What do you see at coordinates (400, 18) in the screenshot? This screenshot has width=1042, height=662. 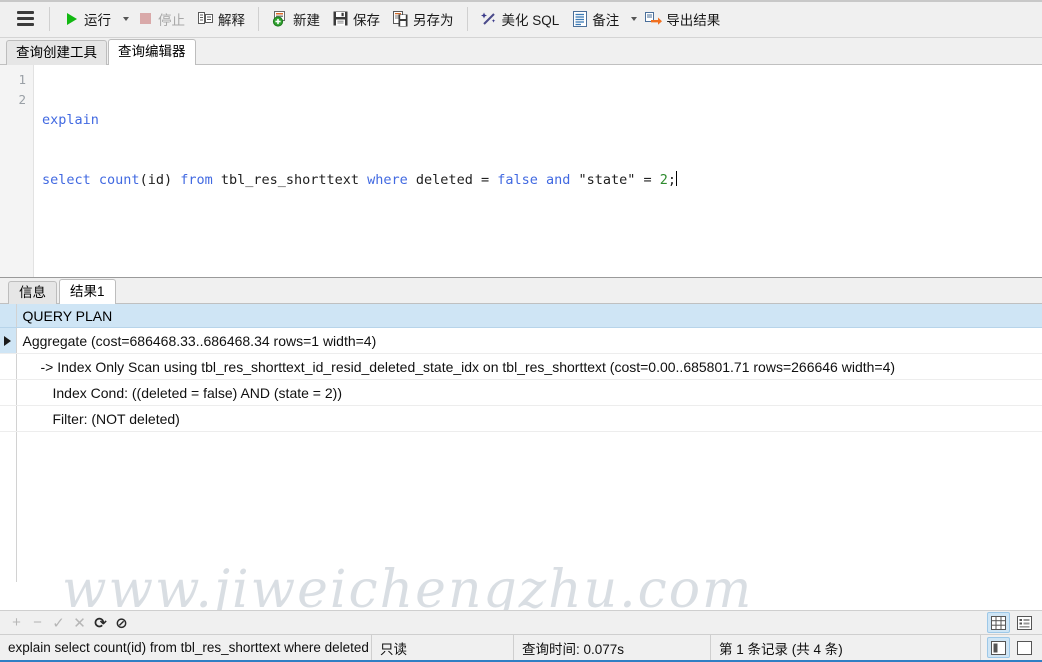 I see `save-as-icon` at bounding box center [400, 18].